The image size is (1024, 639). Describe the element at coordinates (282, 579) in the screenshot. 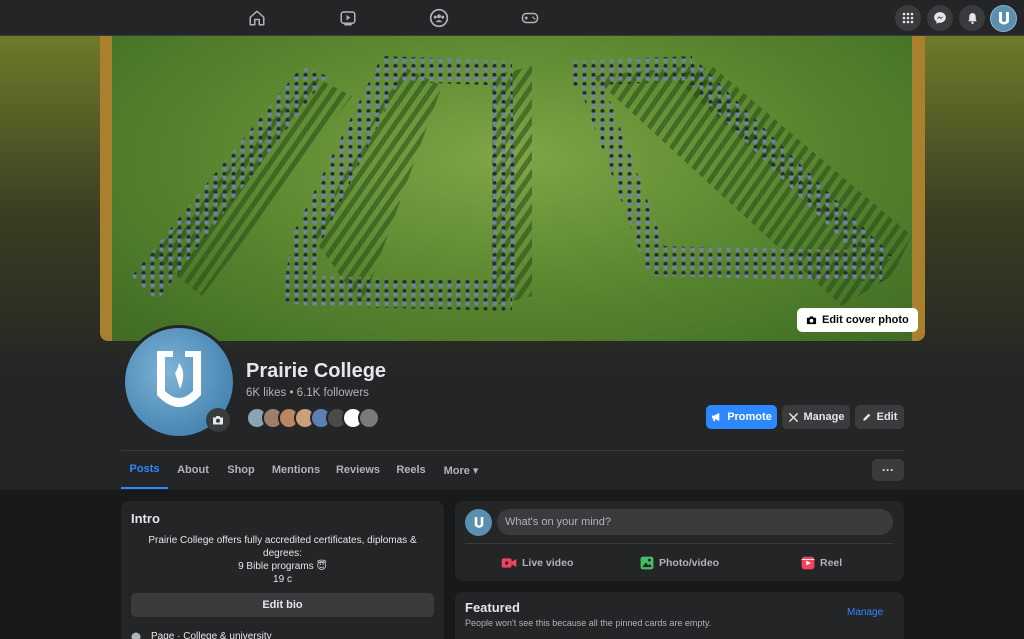

I see `intro-bio-line: 19 c` at that location.